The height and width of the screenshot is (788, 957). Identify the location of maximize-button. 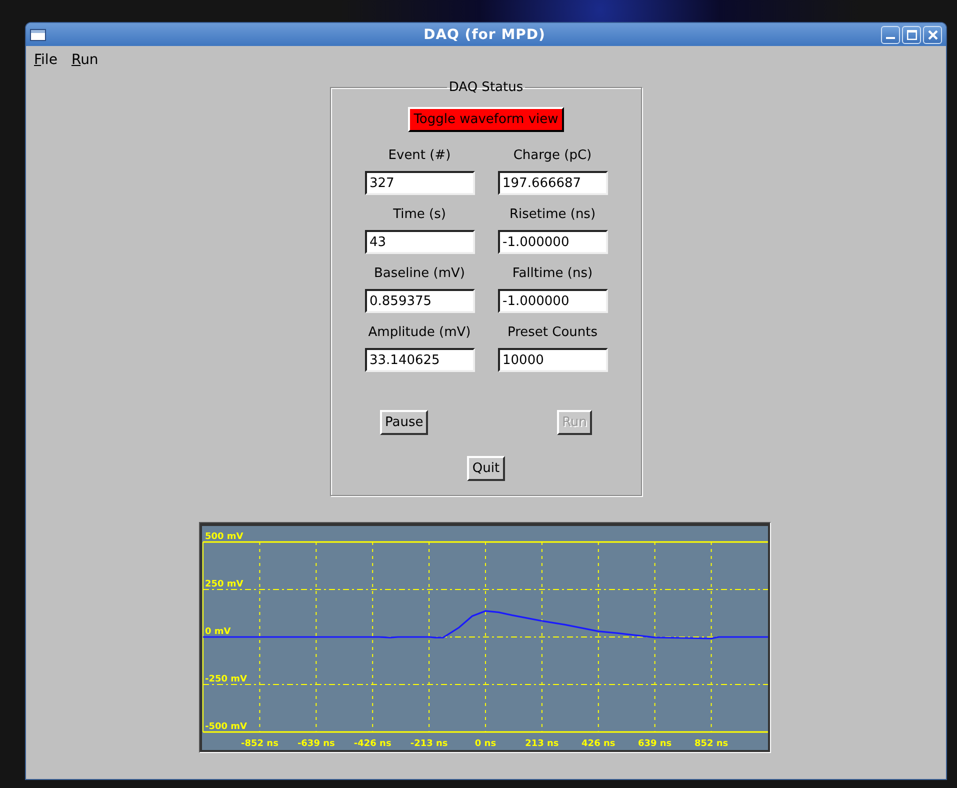
(911, 35).